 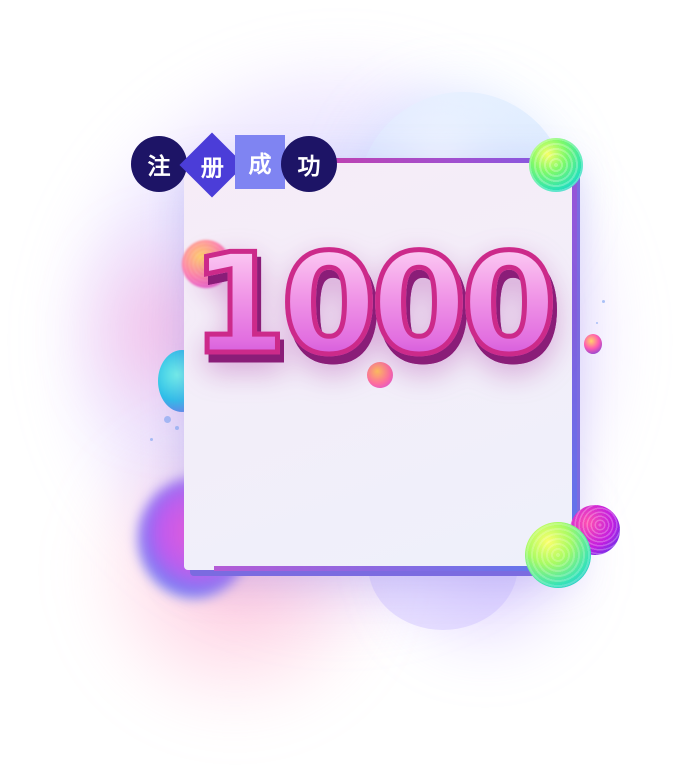 What do you see at coordinates (309, 167) in the screenshot?
I see `title-char-4: 功` at bounding box center [309, 167].